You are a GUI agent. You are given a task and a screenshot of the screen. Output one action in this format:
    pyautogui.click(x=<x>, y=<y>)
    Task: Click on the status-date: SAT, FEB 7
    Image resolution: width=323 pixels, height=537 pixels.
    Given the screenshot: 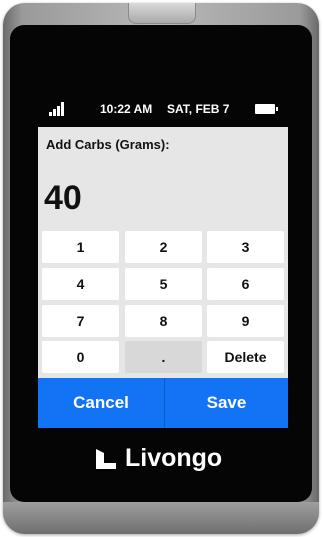 What is the action you would take?
    pyautogui.click(x=198, y=109)
    